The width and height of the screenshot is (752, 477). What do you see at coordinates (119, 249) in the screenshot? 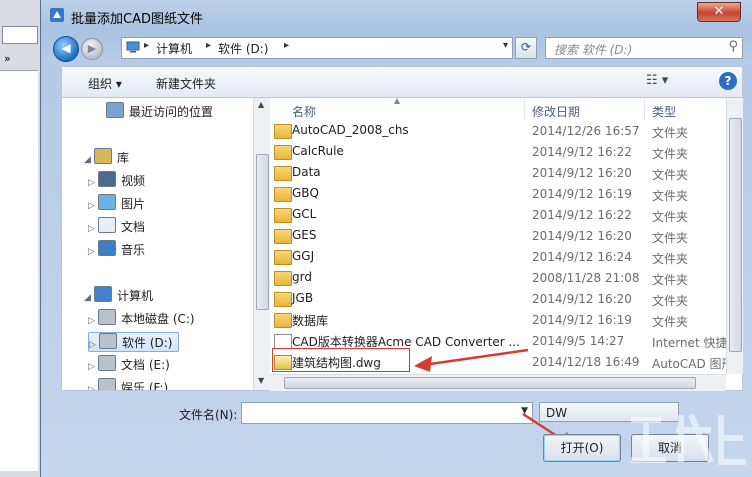
I see `nav-item-5: ▷ 音乐` at bounding box center [119, 249].